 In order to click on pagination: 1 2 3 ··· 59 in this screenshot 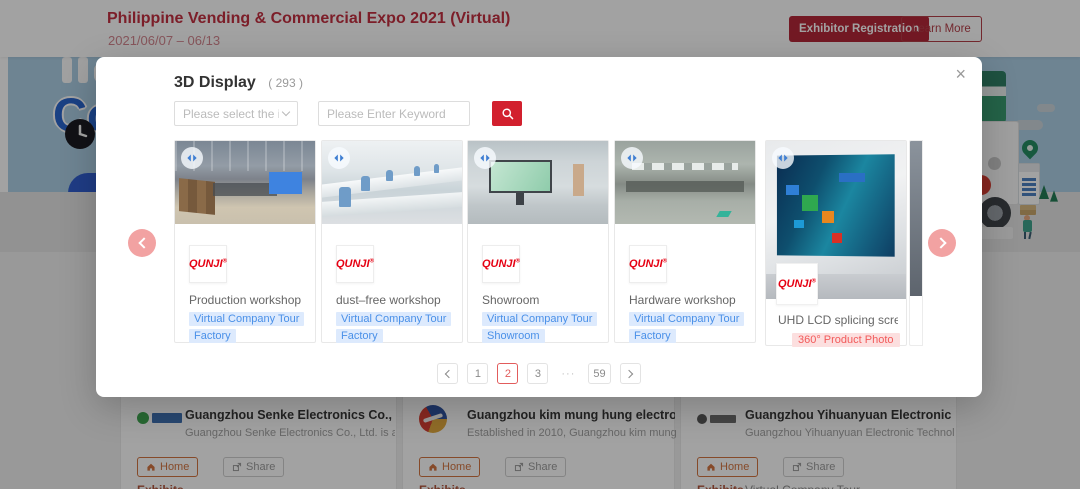, I will do `click(539, 373)`.